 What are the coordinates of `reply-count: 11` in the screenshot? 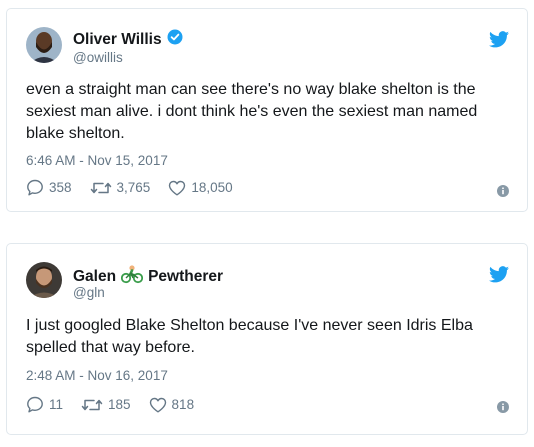 It's located at (56, 404).